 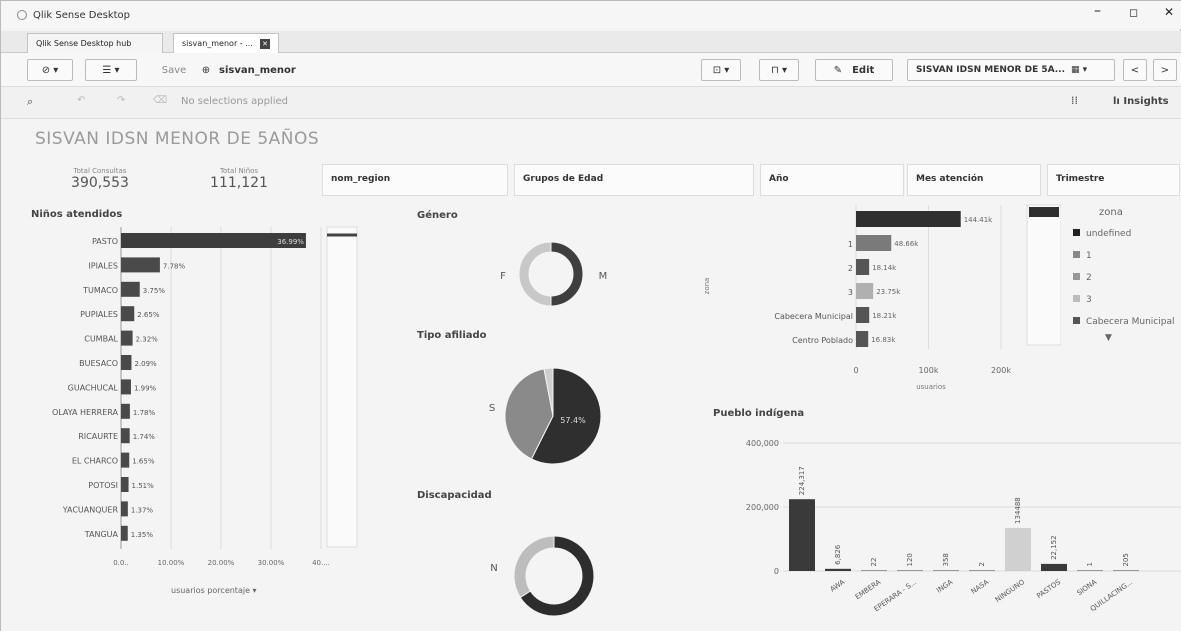 I want to click on close-button: ✕, so click(x=1169, y=12).